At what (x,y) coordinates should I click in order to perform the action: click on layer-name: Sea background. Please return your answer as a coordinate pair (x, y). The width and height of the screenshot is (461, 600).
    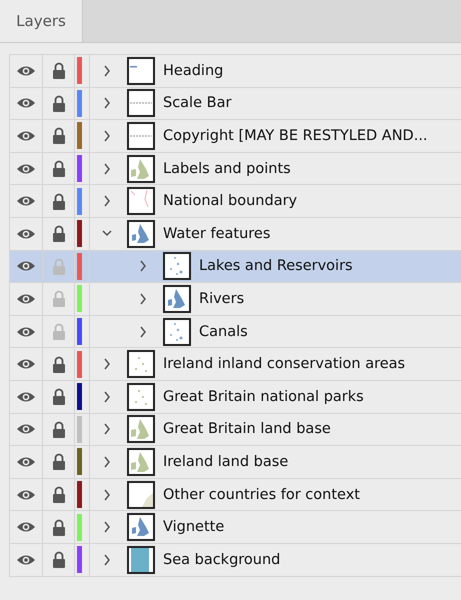
    Looking at the image, I should click on (221, 560).